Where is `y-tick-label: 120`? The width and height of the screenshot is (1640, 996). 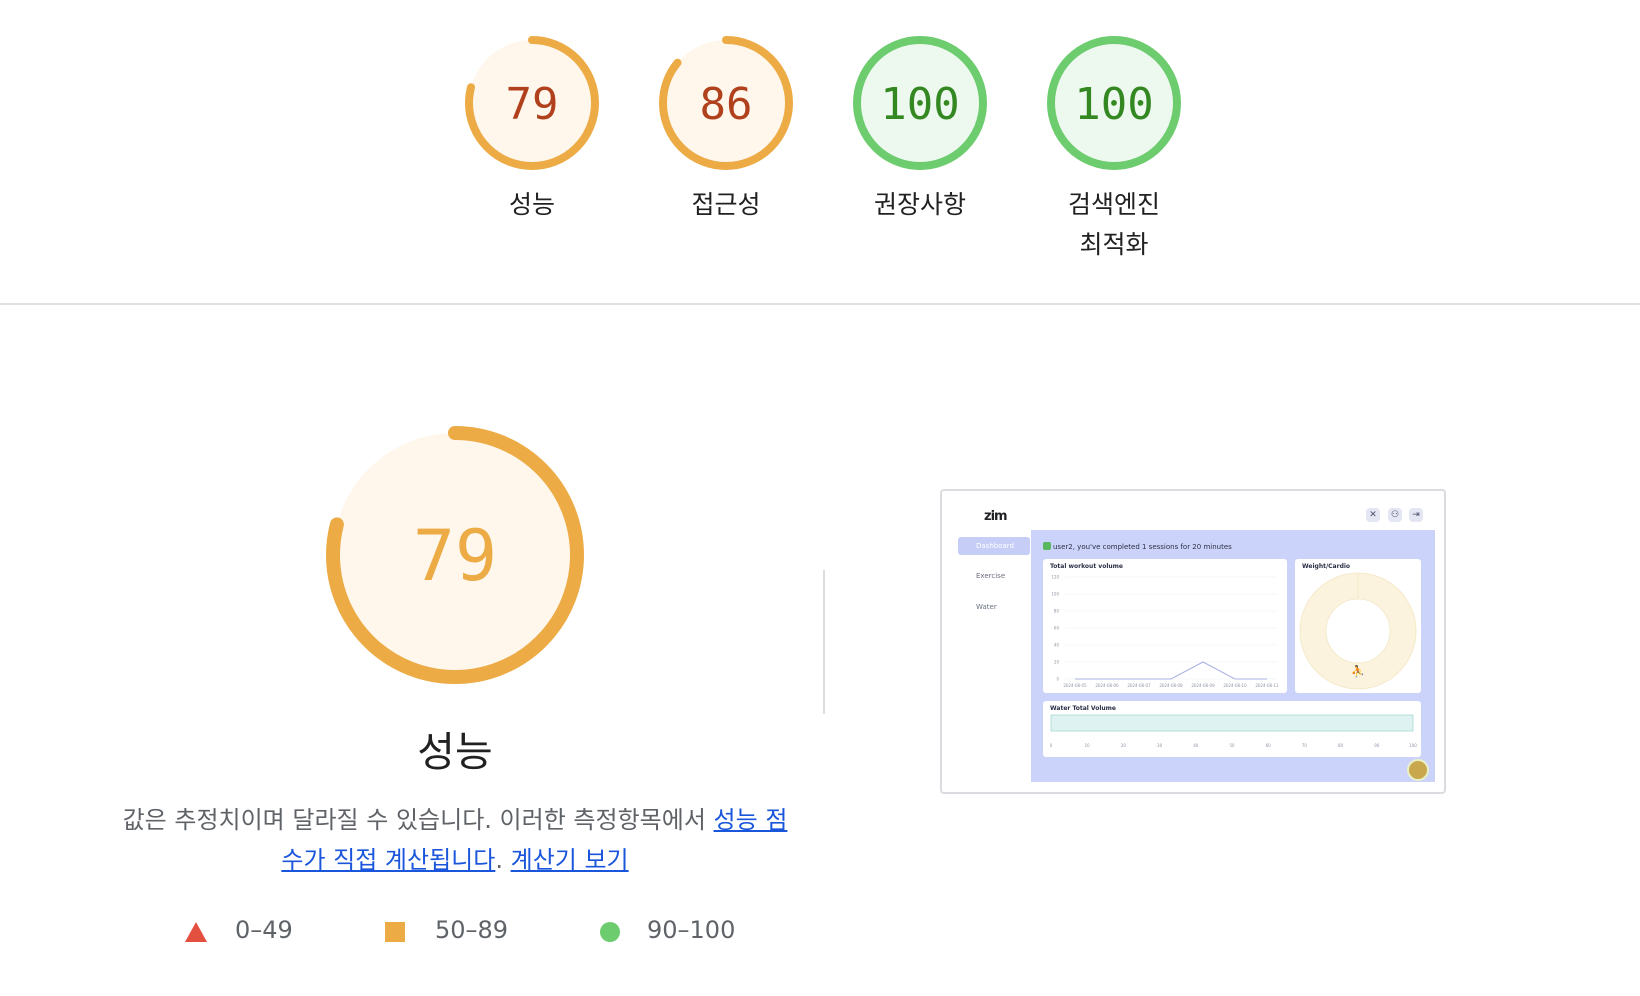
y-tick-label: 120 is located at coordinates (1055, 577).